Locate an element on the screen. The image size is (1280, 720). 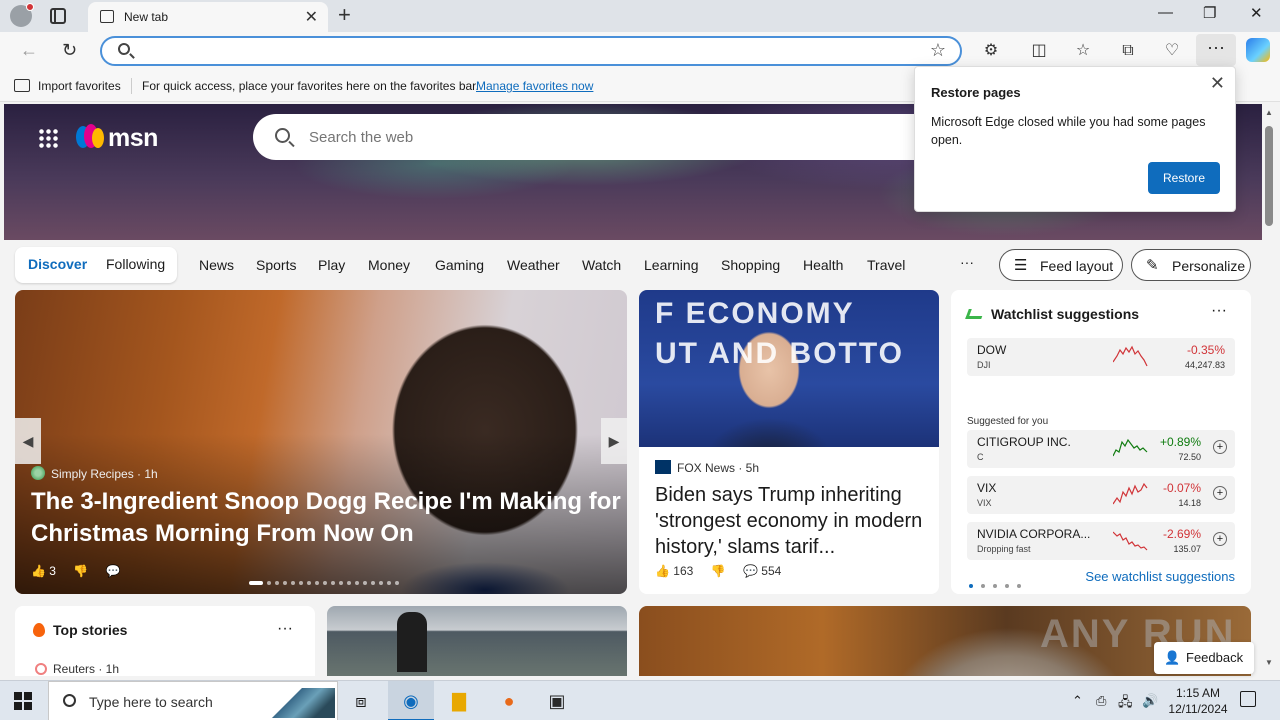
system-clock: 1:15 AM 12/11/2024 is located at coordinates (1198, 701).